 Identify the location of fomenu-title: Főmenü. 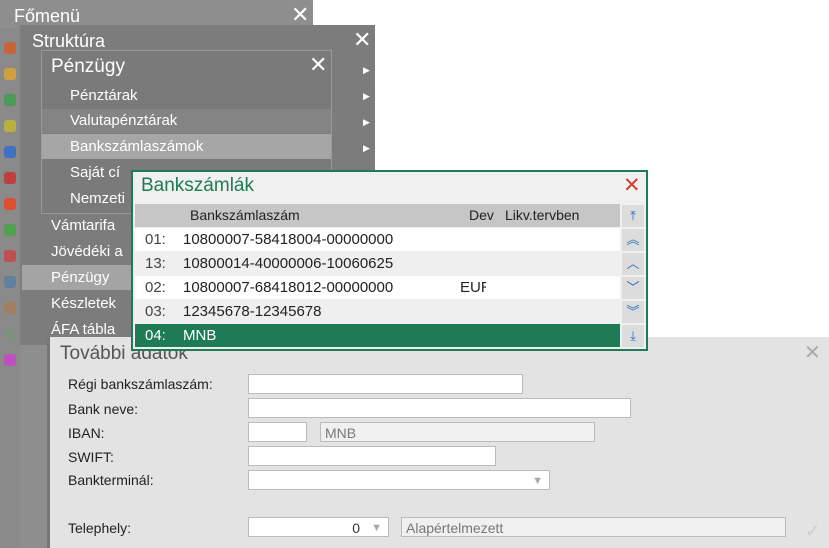
(47, 16).